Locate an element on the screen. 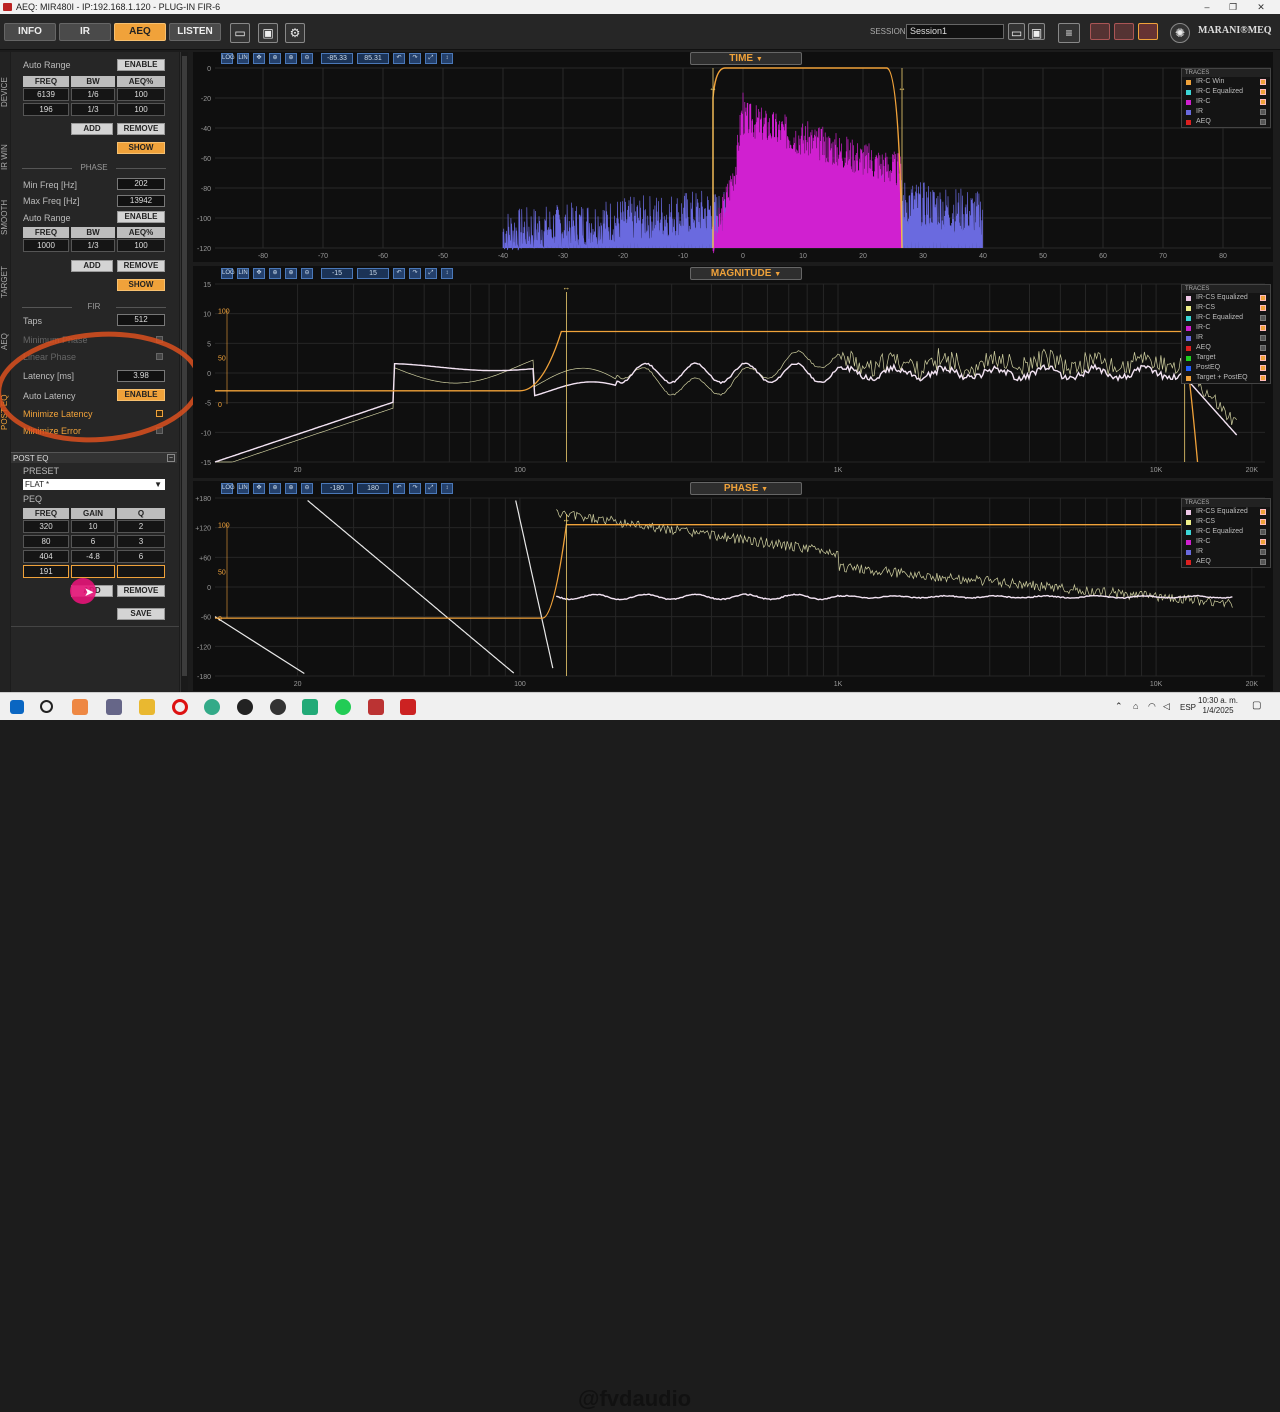 This screenshot has width=1280, height=1412. mag-auto-range-enable-button: ENABLE is located at coordinates (141, 65).